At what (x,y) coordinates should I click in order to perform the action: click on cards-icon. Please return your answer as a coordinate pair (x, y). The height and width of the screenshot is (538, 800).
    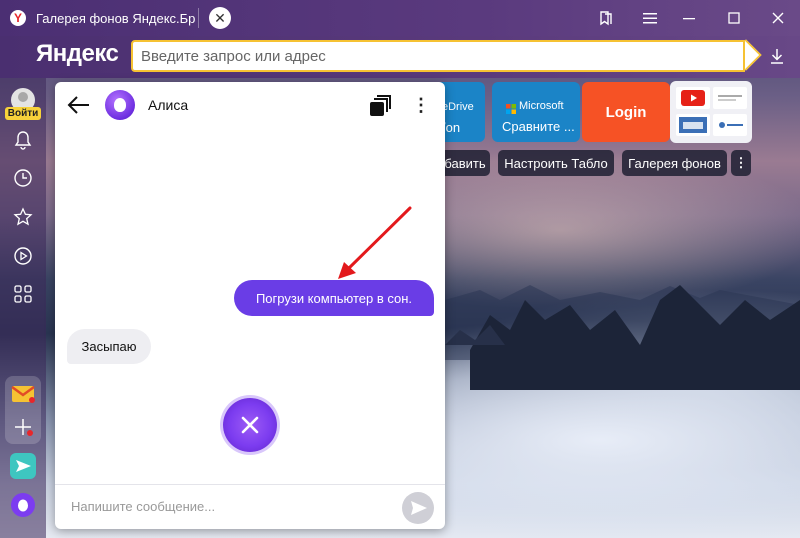
    Looking at the image, I should click on (380, 106).